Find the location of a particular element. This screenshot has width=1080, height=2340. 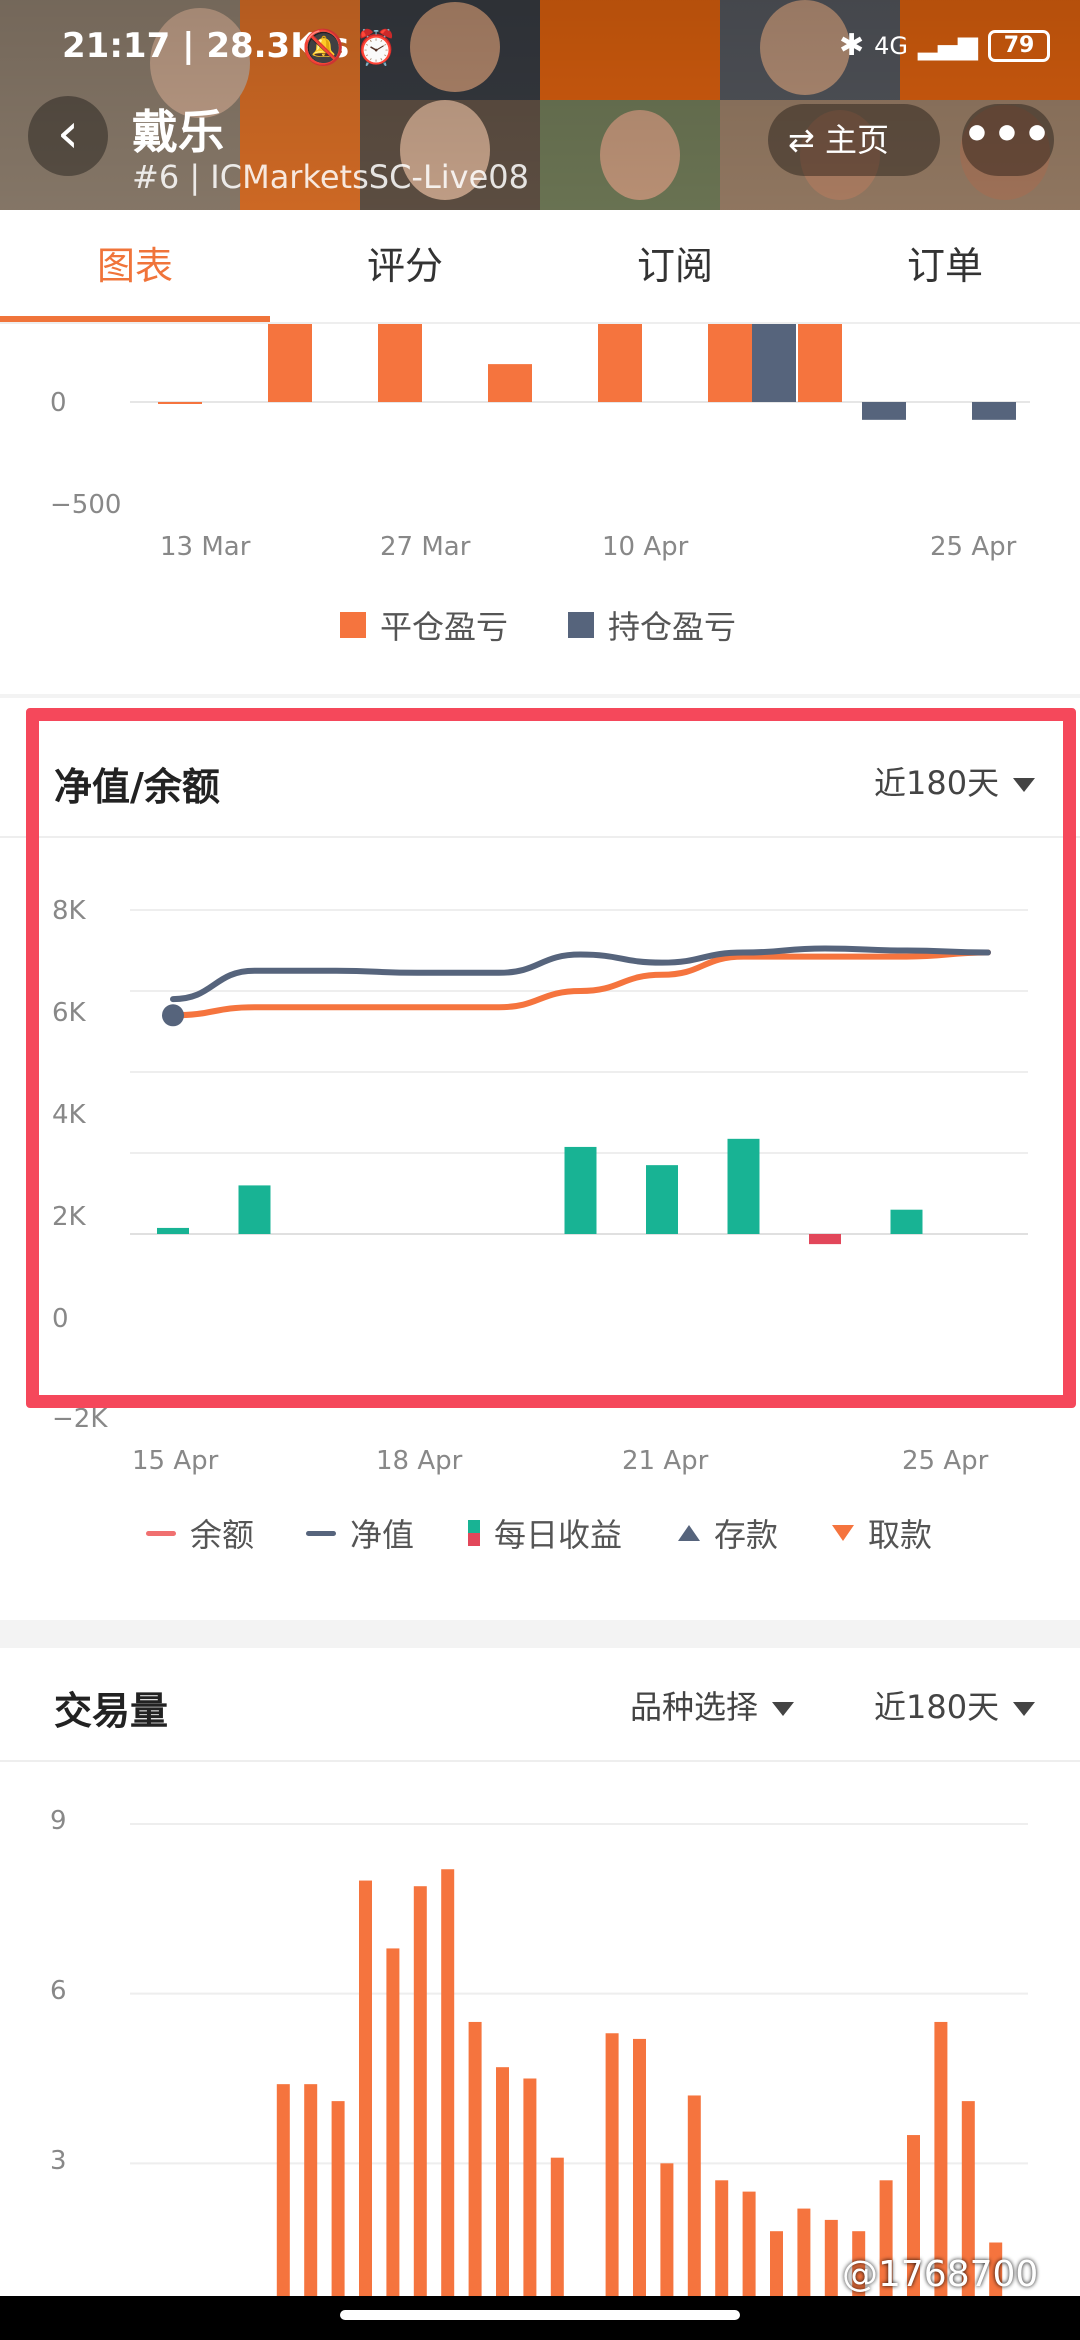

status-bar: 21:17 | 28.3K/s 🔕 ⏰ ✱ 4G ▂▄▆ 79 is located at coordinates (540, 50).